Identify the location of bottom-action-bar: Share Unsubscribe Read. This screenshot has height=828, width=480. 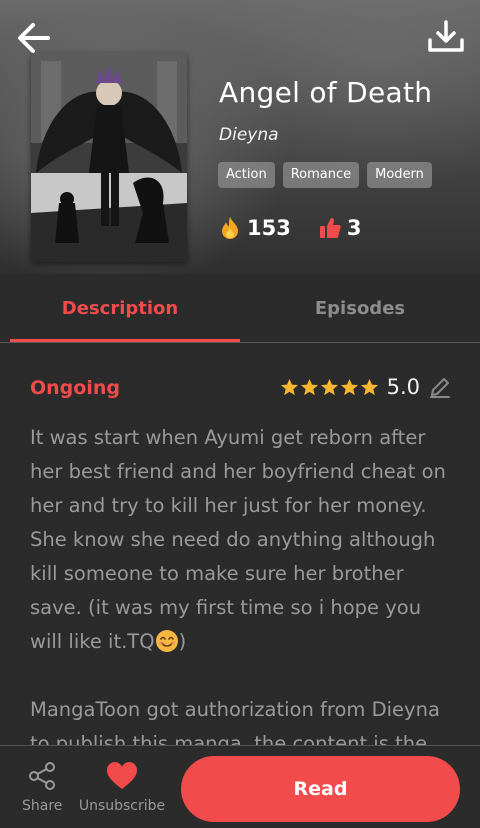
(240, 786).